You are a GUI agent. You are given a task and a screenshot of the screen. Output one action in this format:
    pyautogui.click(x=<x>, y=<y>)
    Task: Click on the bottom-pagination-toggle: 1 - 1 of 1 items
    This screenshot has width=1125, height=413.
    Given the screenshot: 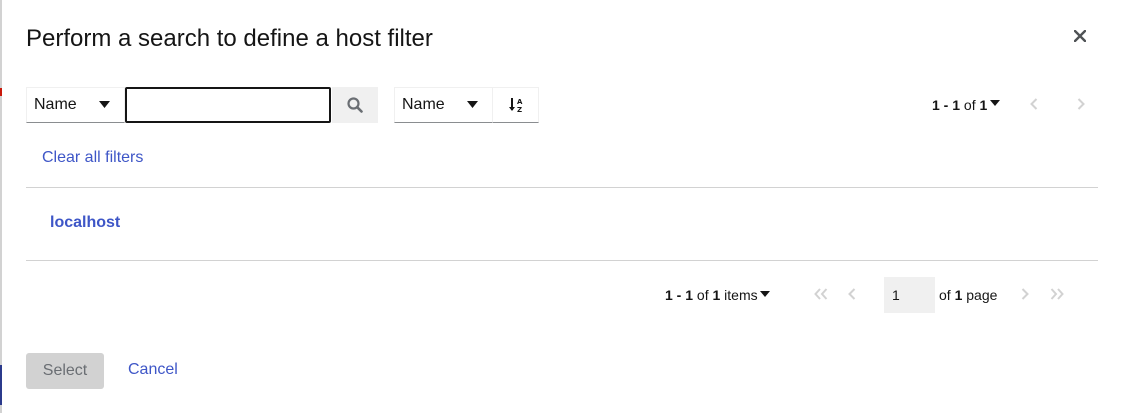 What is the action you would take?
    pyautogui.click(x=711, y=295)
    